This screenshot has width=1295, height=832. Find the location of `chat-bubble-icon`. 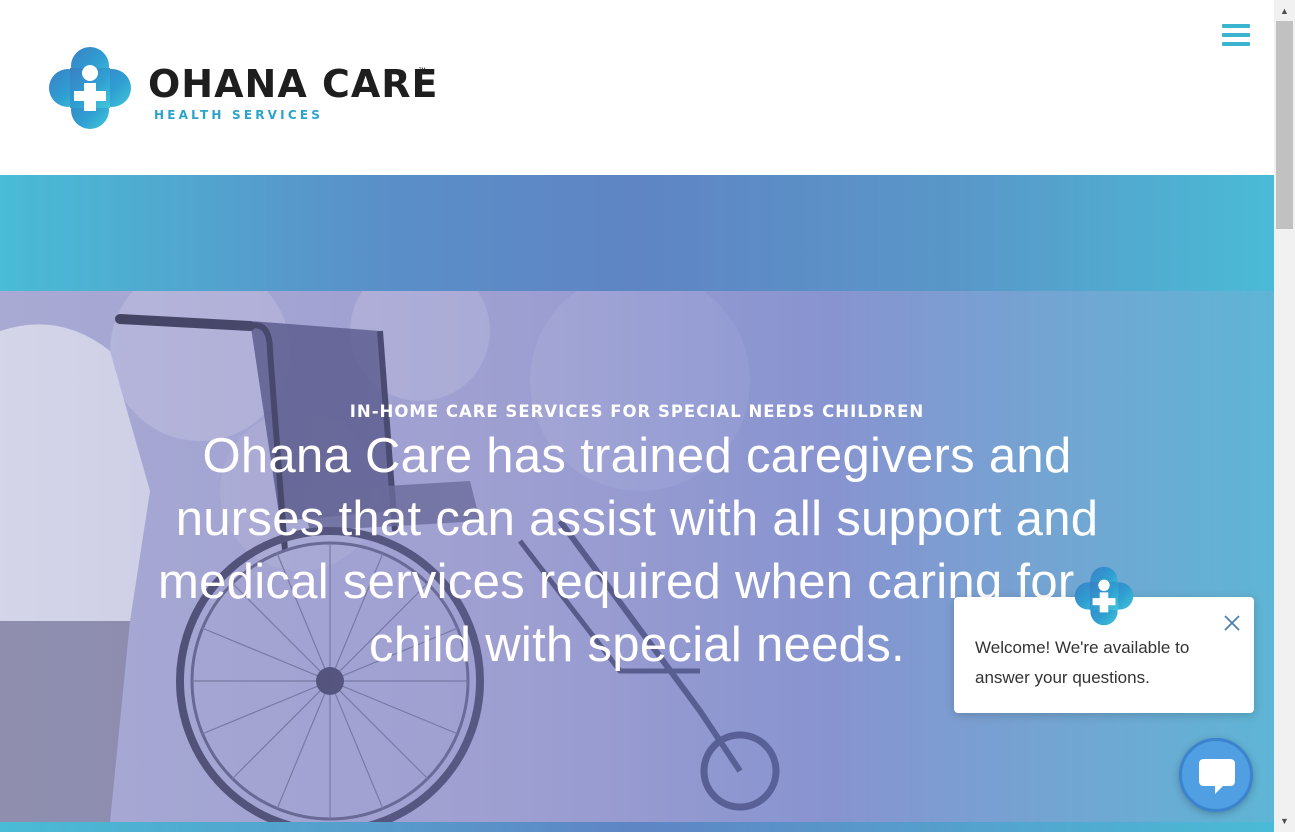

chat-bubble-icon is located at coordinates (1217, 776).